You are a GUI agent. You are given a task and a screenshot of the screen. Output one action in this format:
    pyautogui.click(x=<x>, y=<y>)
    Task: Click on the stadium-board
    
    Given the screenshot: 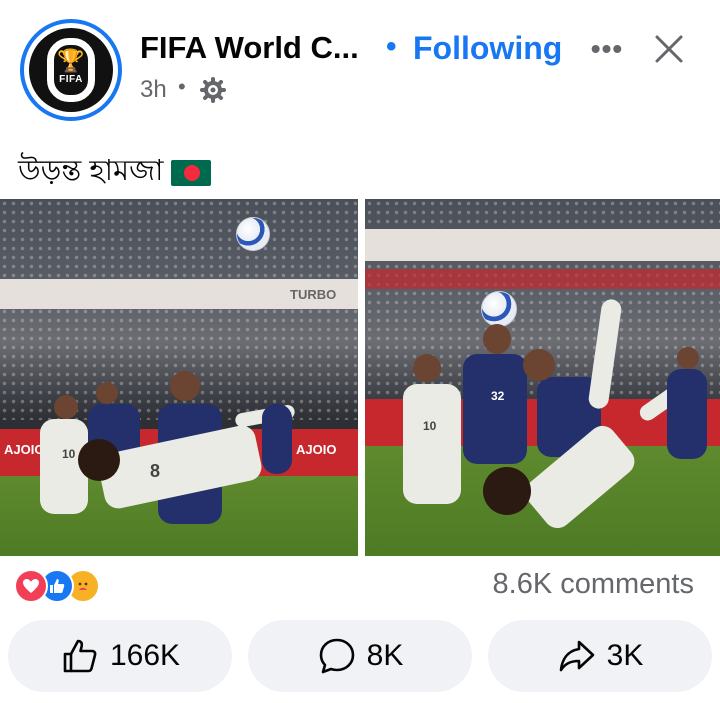 What is the action you would take?
    pyautogui.click(x=542, y=245)
    